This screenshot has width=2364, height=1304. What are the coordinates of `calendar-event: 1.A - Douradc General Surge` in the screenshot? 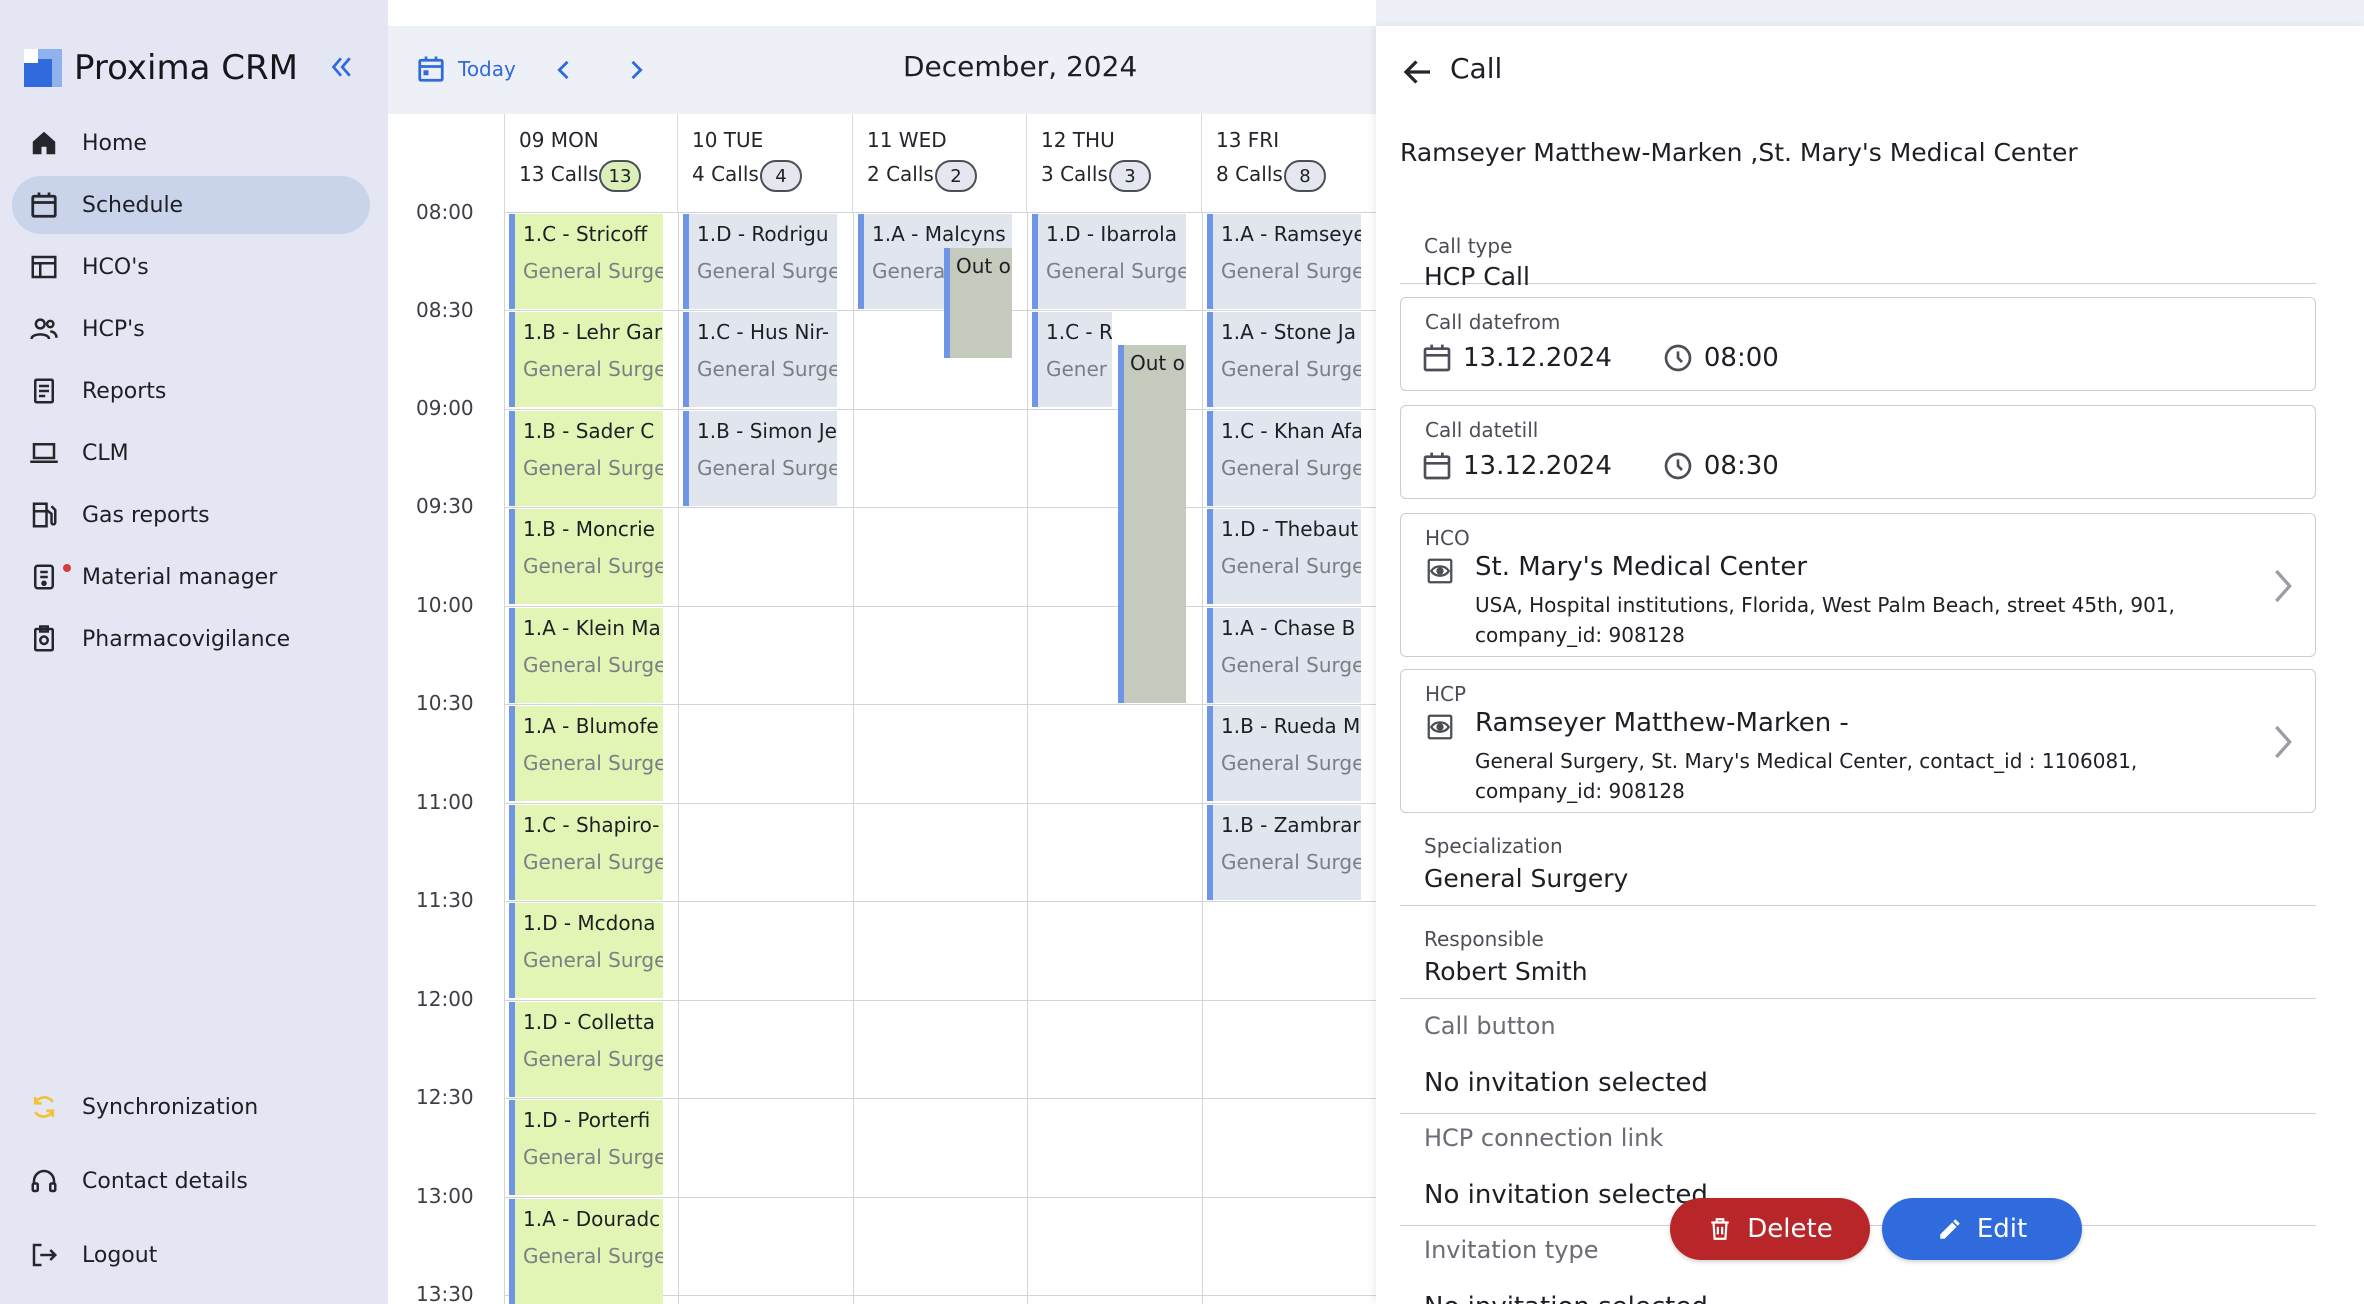 It's located at (586, 1251).